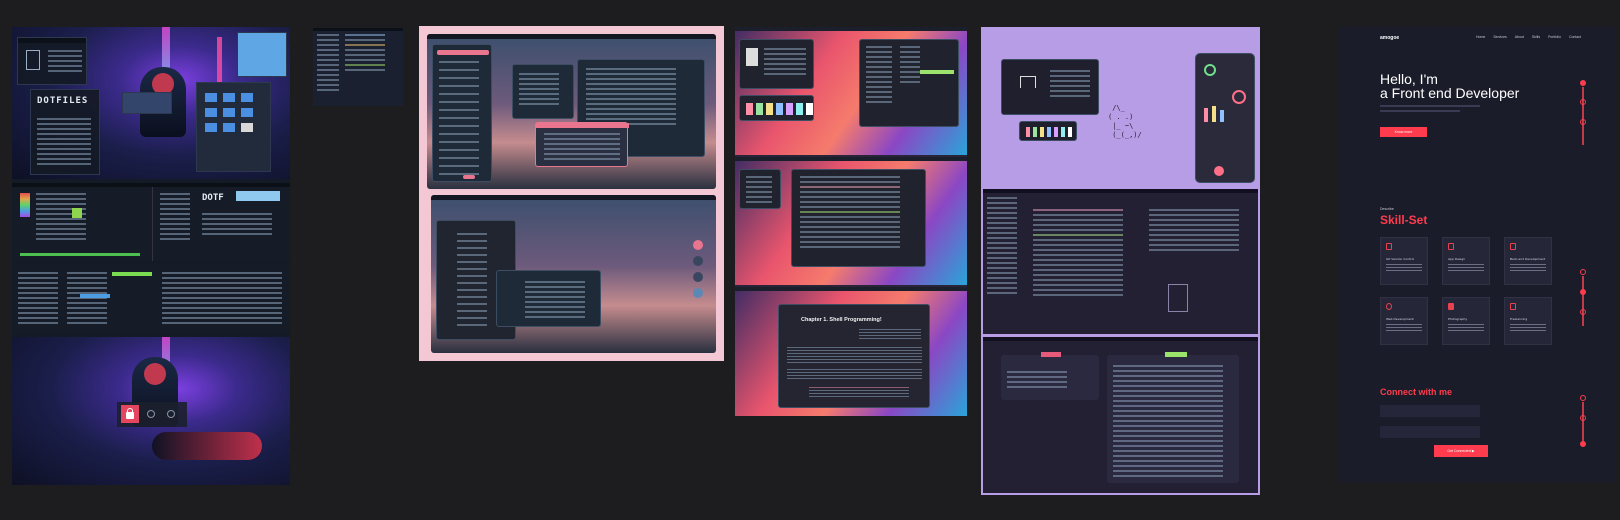 The image size is (1620, 520). I want to click on document-viewer: Chapter 1. Shell Programming!, so click(854, 356).